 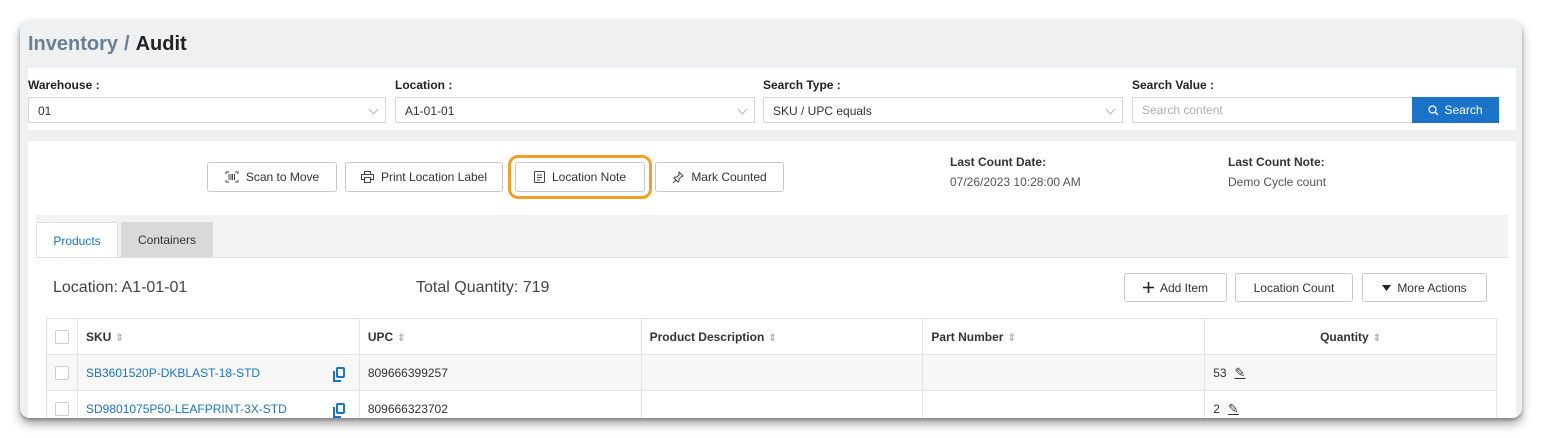 What do you see at coordinates (998, 162) in the screenshot?
I see `last-count-date-label: Last Count Date:` at bounding box center [998, 162].